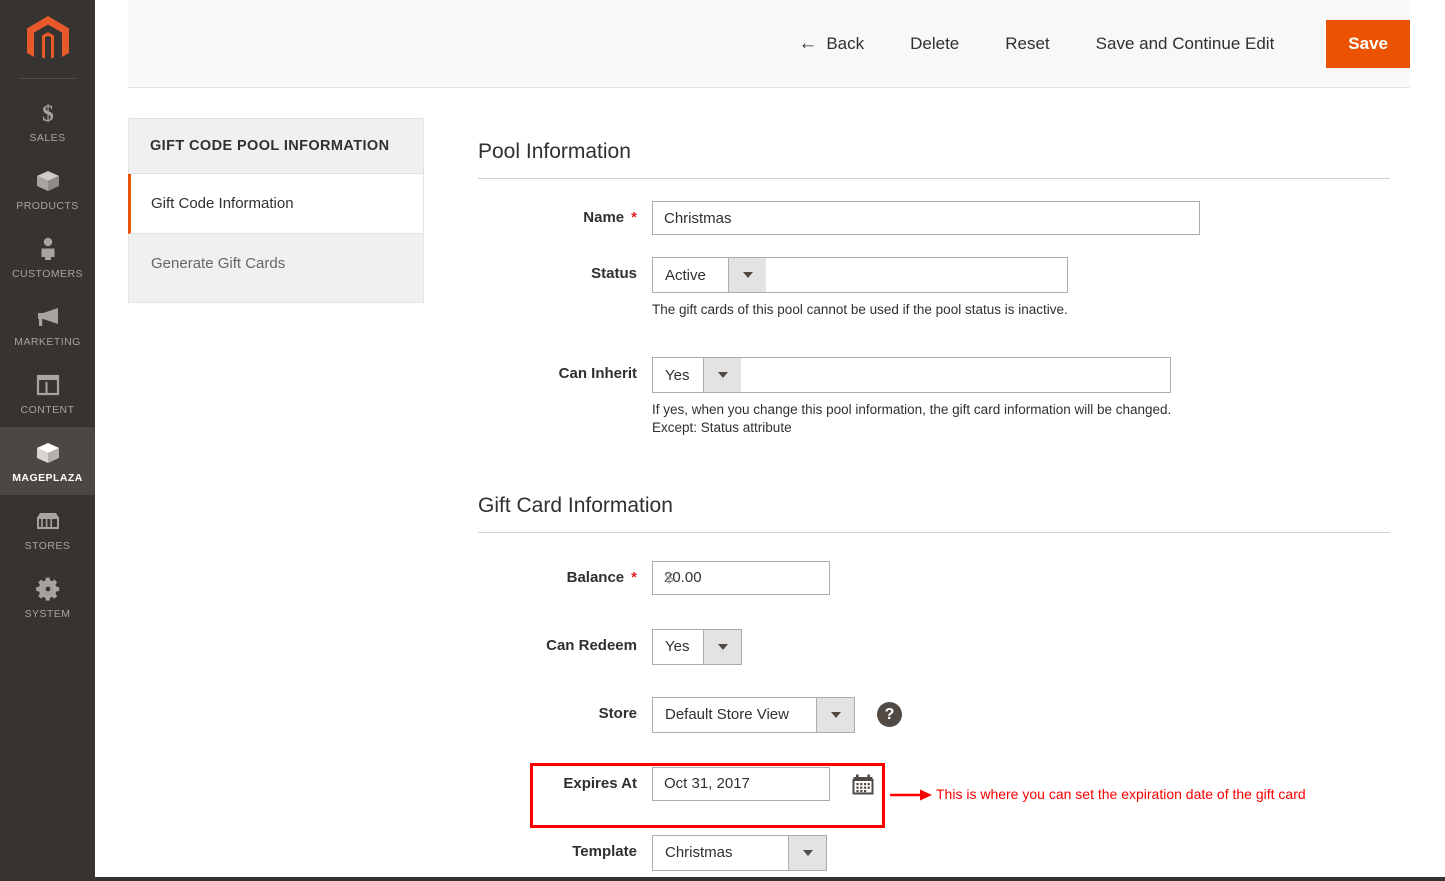  Describe the element at coordinates (47, 613) in the screenshot. I see `sidebar-item-label: SYSTEM` at that location.